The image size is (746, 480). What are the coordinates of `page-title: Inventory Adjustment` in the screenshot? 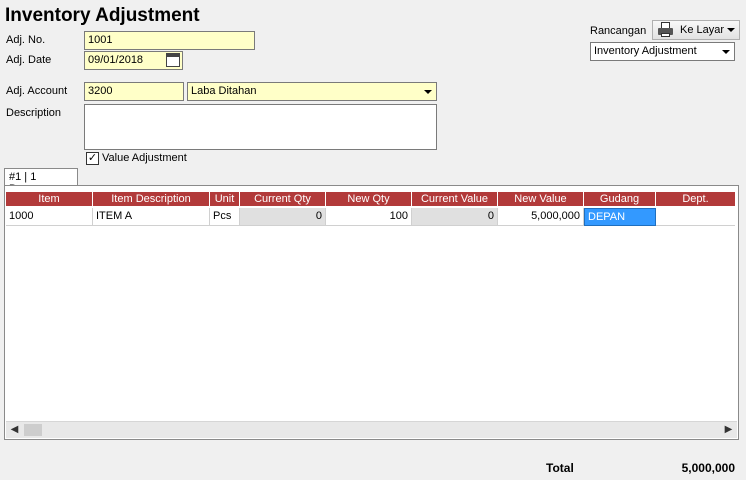 It's located at (102, 15).